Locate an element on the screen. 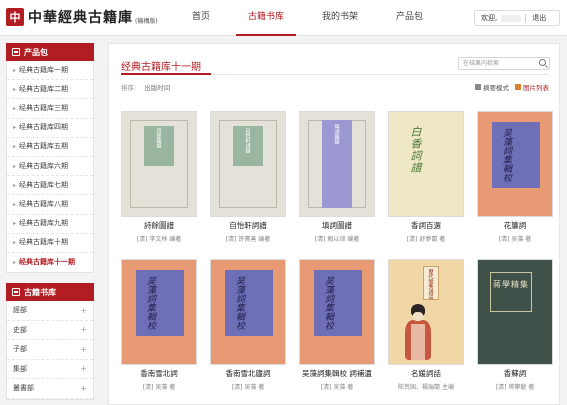 Image resolution: width=567 pixels, height=405 pixels. book-title: 花簾詞 is located at coordinates (515, 225).